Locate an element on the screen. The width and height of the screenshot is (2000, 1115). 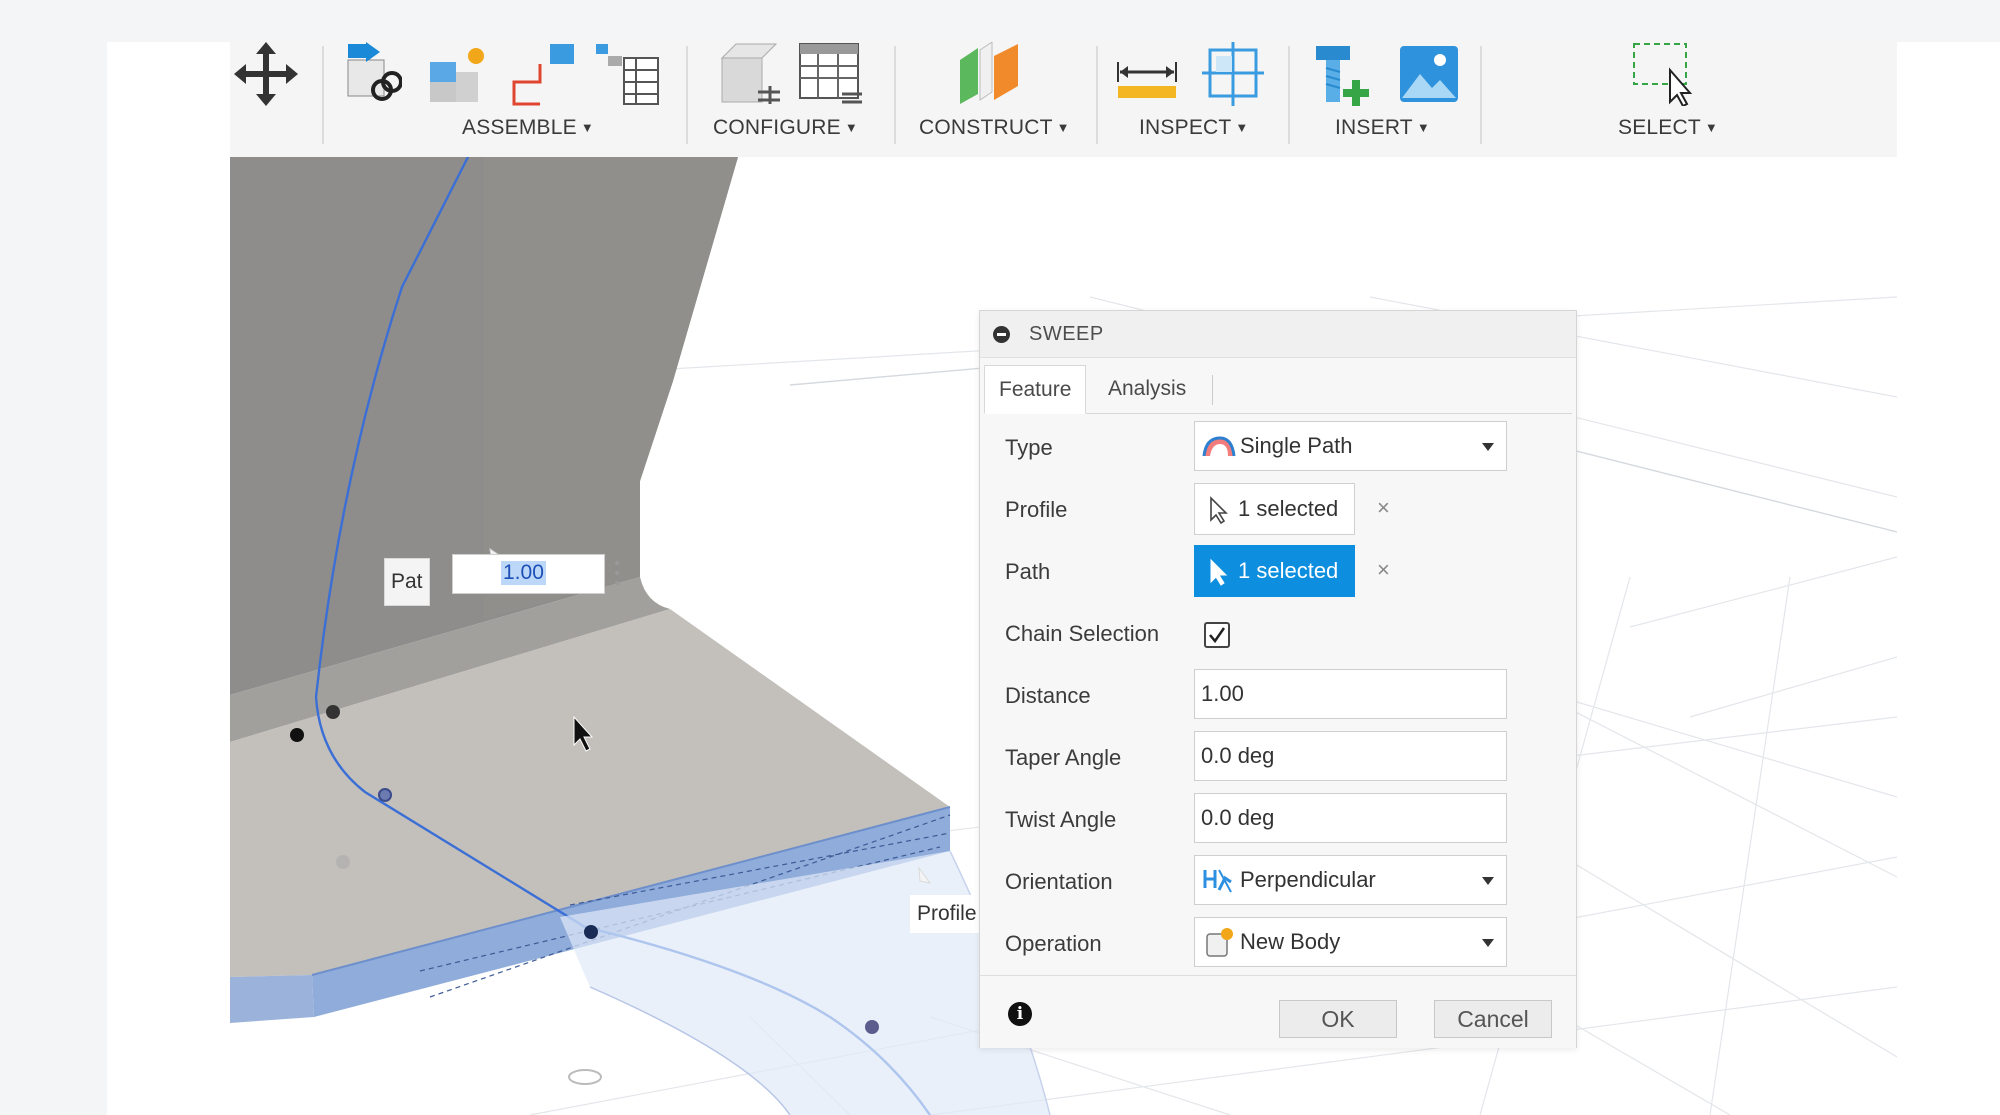
clear-path-icon: × is located at coordinates (1383, 570).